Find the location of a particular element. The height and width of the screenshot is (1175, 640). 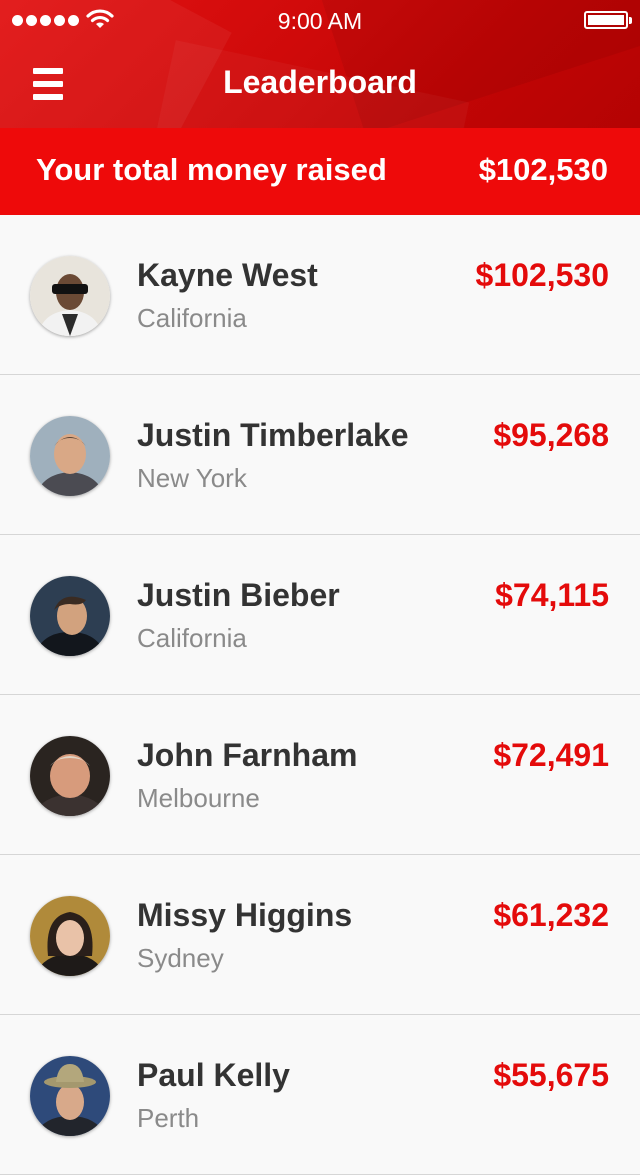

leader-amount: $61,232 is located at coordinates (551, 915).